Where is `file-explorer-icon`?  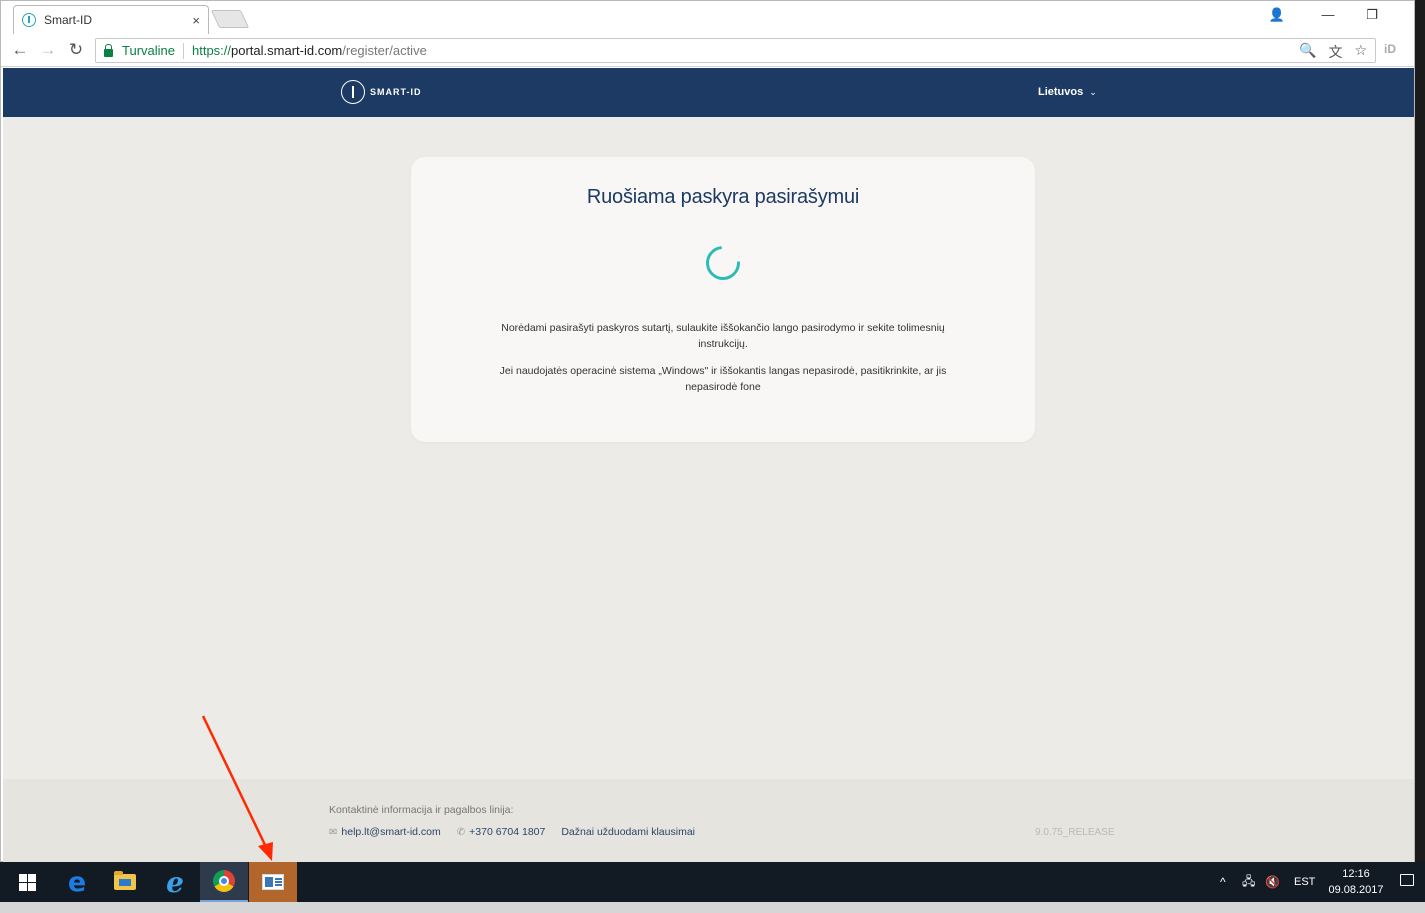 file-explorer-icon is located at coordinates (125, 880).